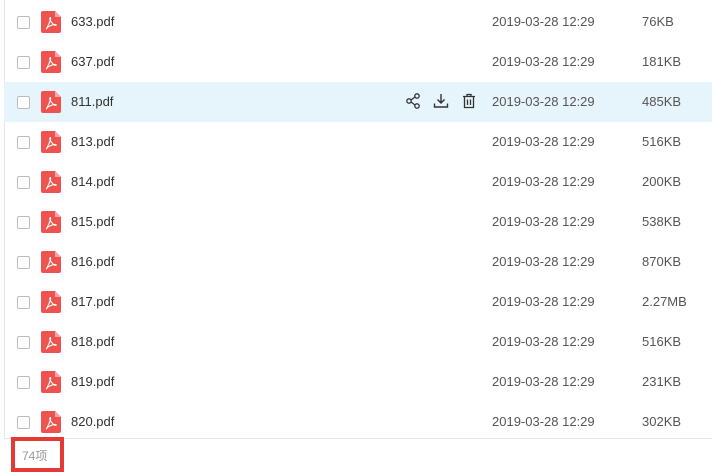 The image size is (712, 472). What do you see at coordinates (358, 62) in the screenshot?
I see `file-row: 637.pdf 2019-03-28 12:29 181KB` at bounding box center [358, 62].